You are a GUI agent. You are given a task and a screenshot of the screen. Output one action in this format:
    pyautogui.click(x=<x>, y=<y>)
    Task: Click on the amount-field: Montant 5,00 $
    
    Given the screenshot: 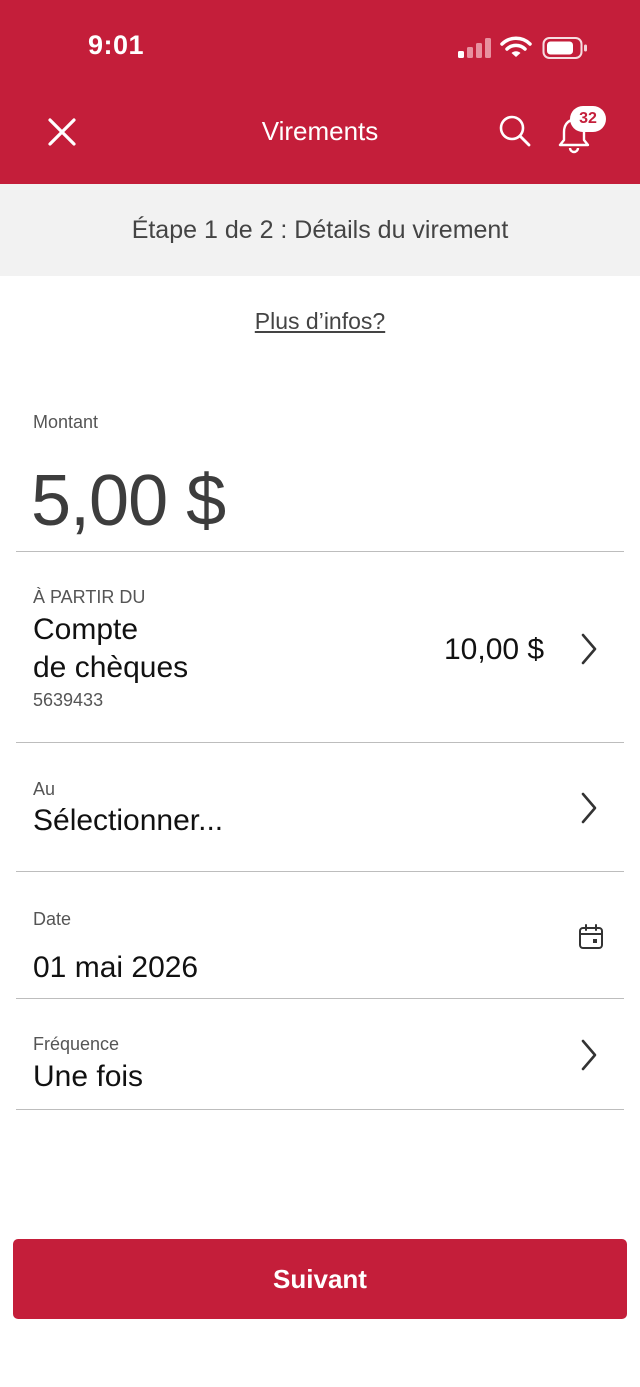 What is the action you would take?
    pyautogui.click(x=320, y=466)
    